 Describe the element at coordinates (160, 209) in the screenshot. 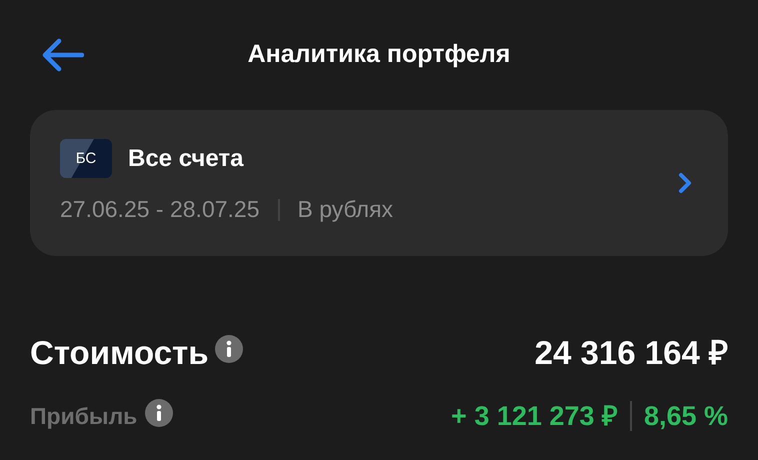

I see `date-range: 27.06.25 - 28.07.25` at that location.